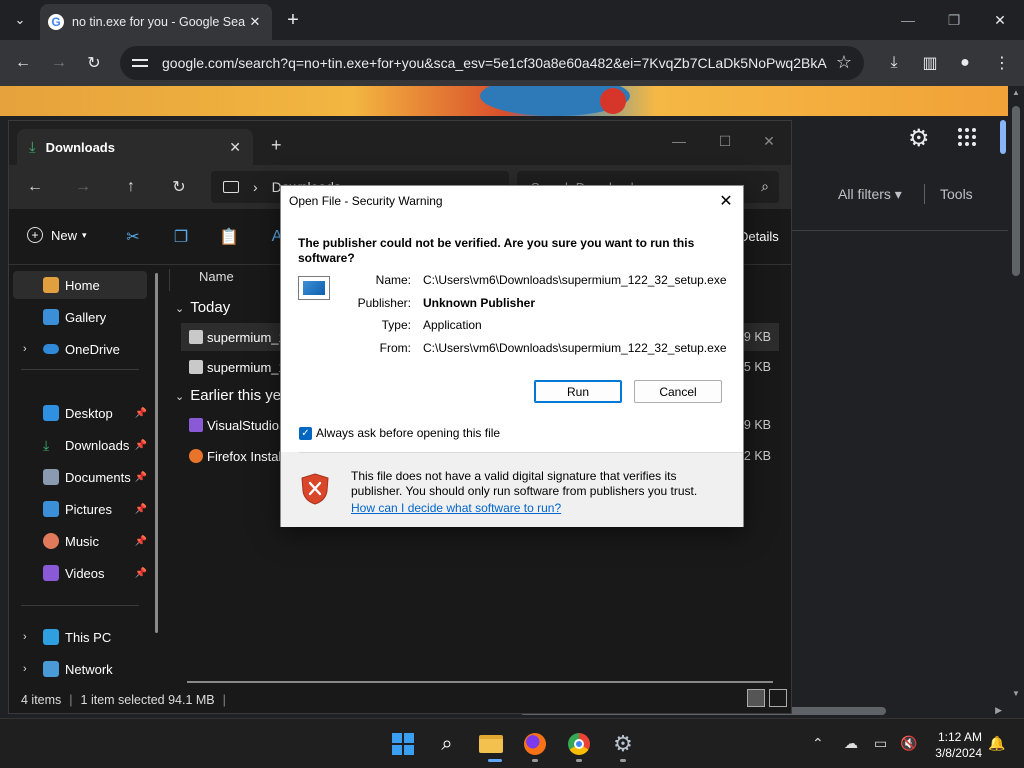  Describe the element at coordinates (315, 489) in the screenshot. I see `security-shield-icon` at that location.